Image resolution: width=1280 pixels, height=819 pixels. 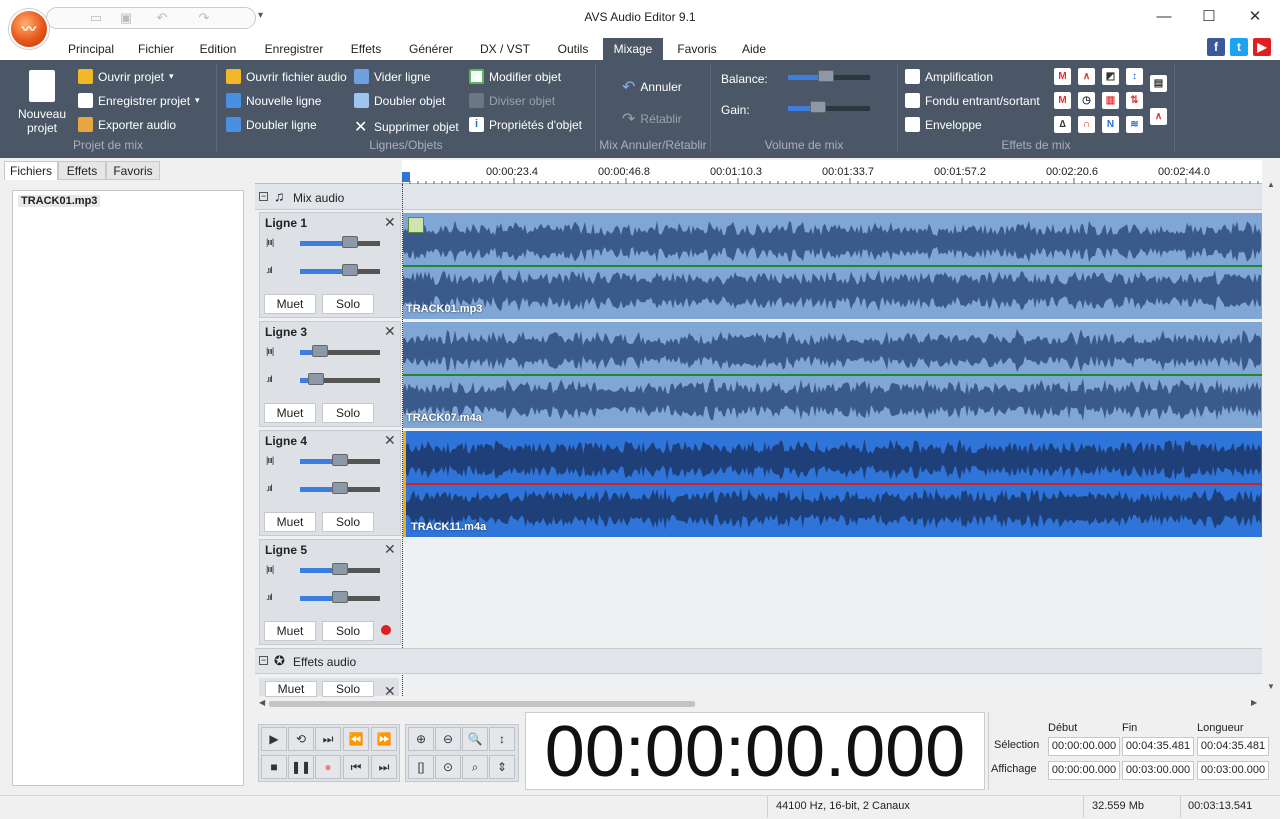 What do you see at coordinates (328, 767) in the screenshot?
I see `record-icon: ●` at bounding box center [328, 767].